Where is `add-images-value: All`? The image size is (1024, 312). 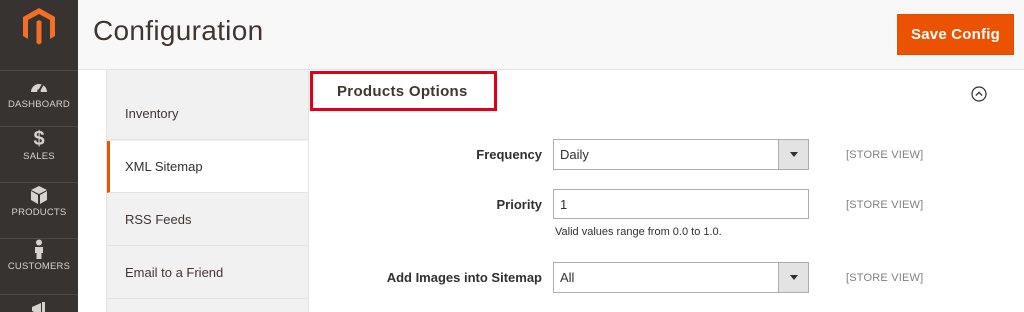
add-images-value: All is located at coordinates (567, 277).